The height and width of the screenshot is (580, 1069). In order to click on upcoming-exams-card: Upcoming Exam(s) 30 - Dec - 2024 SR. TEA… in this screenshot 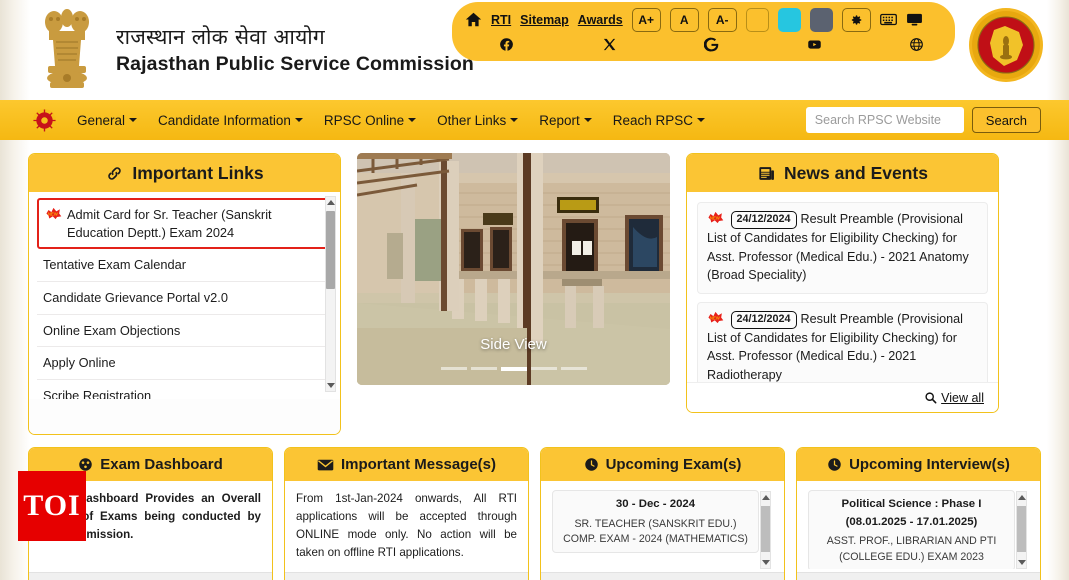, I will do `click(662, 513)`.